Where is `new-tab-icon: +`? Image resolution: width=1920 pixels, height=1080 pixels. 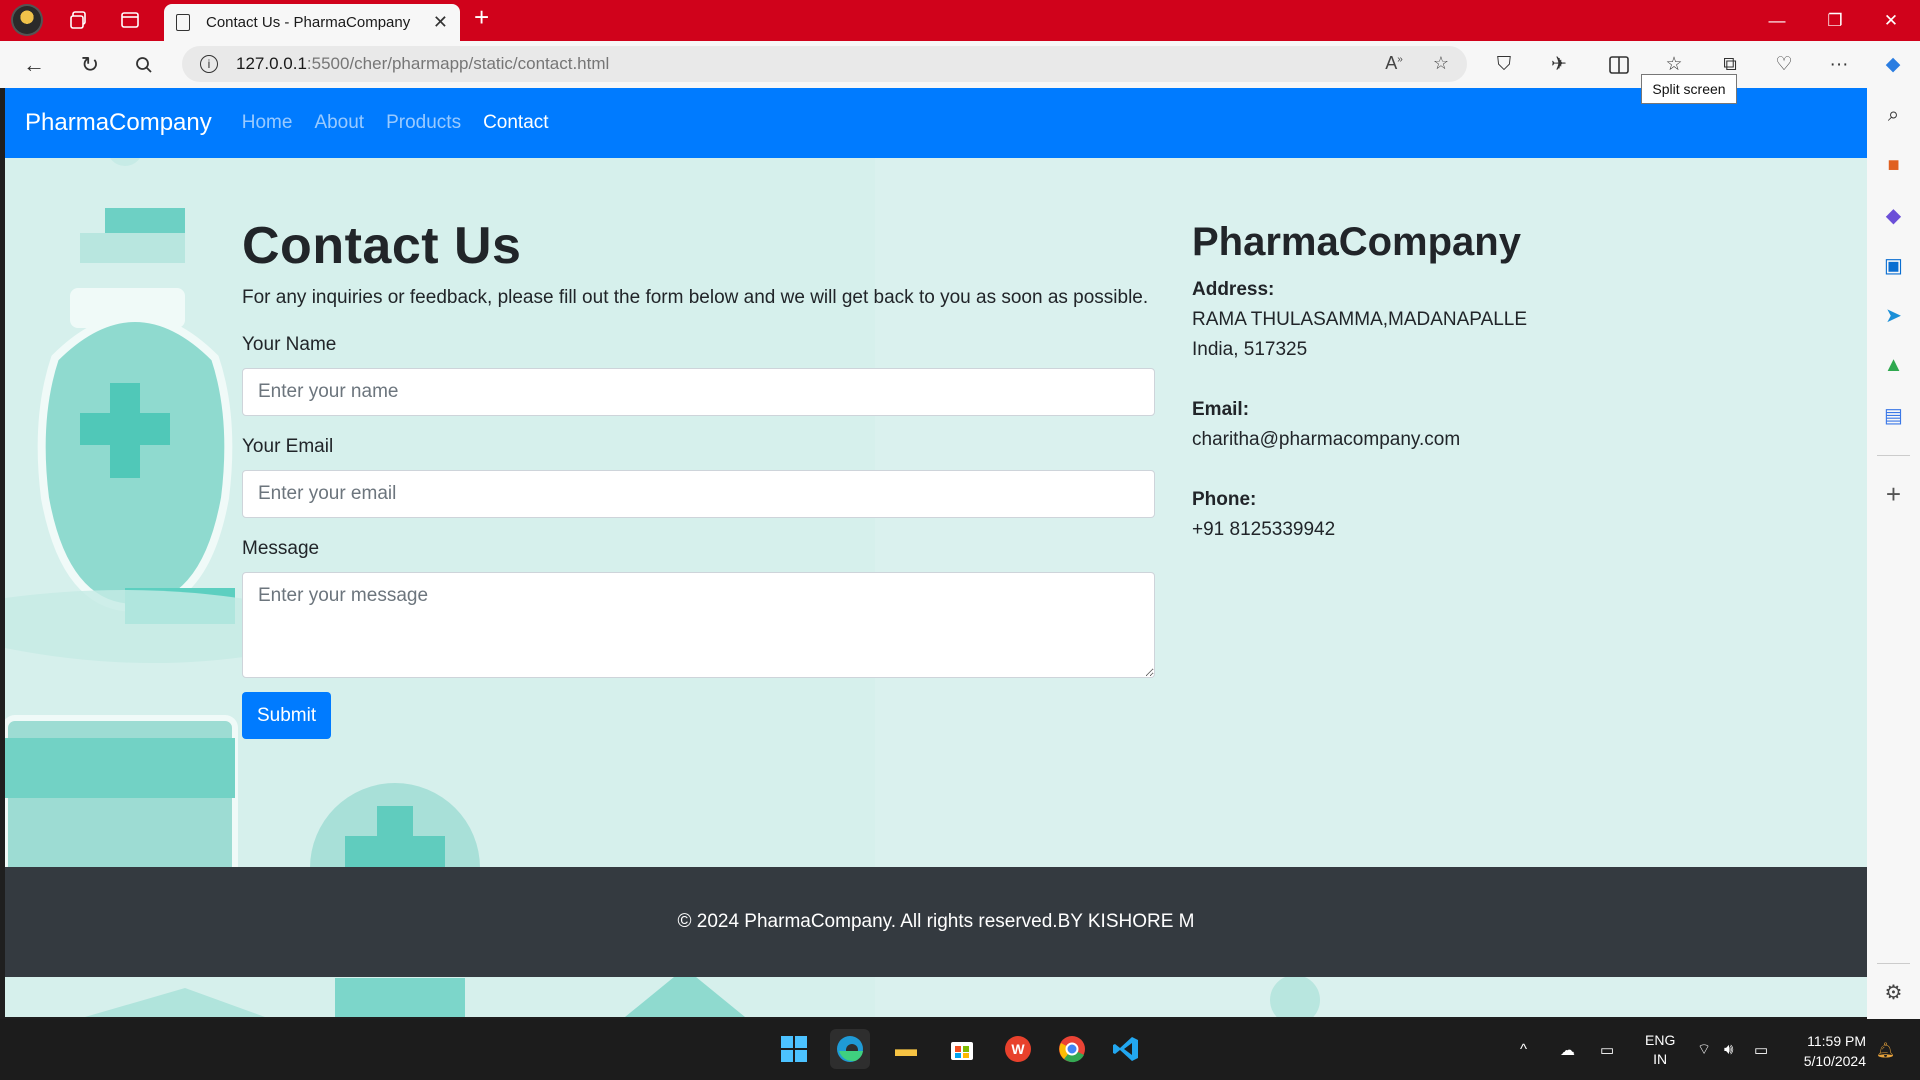 new-tab-icon: + is located at coordinates (481, 17).